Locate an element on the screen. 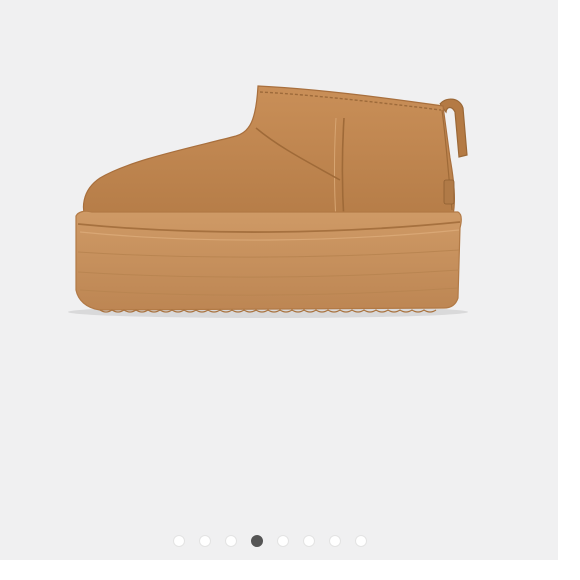  page-margin-bottom is located at coordinates (290, 570).